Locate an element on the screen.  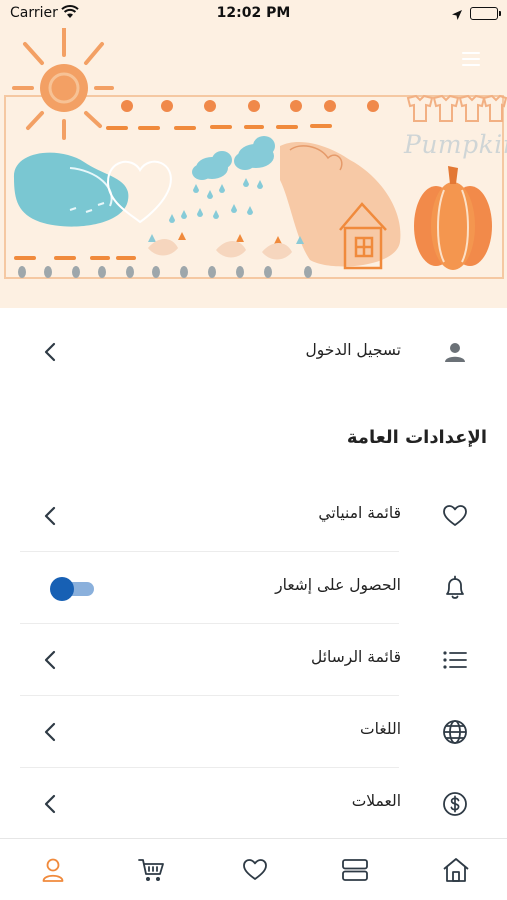
home-icon is located at coordinates (456, 870).